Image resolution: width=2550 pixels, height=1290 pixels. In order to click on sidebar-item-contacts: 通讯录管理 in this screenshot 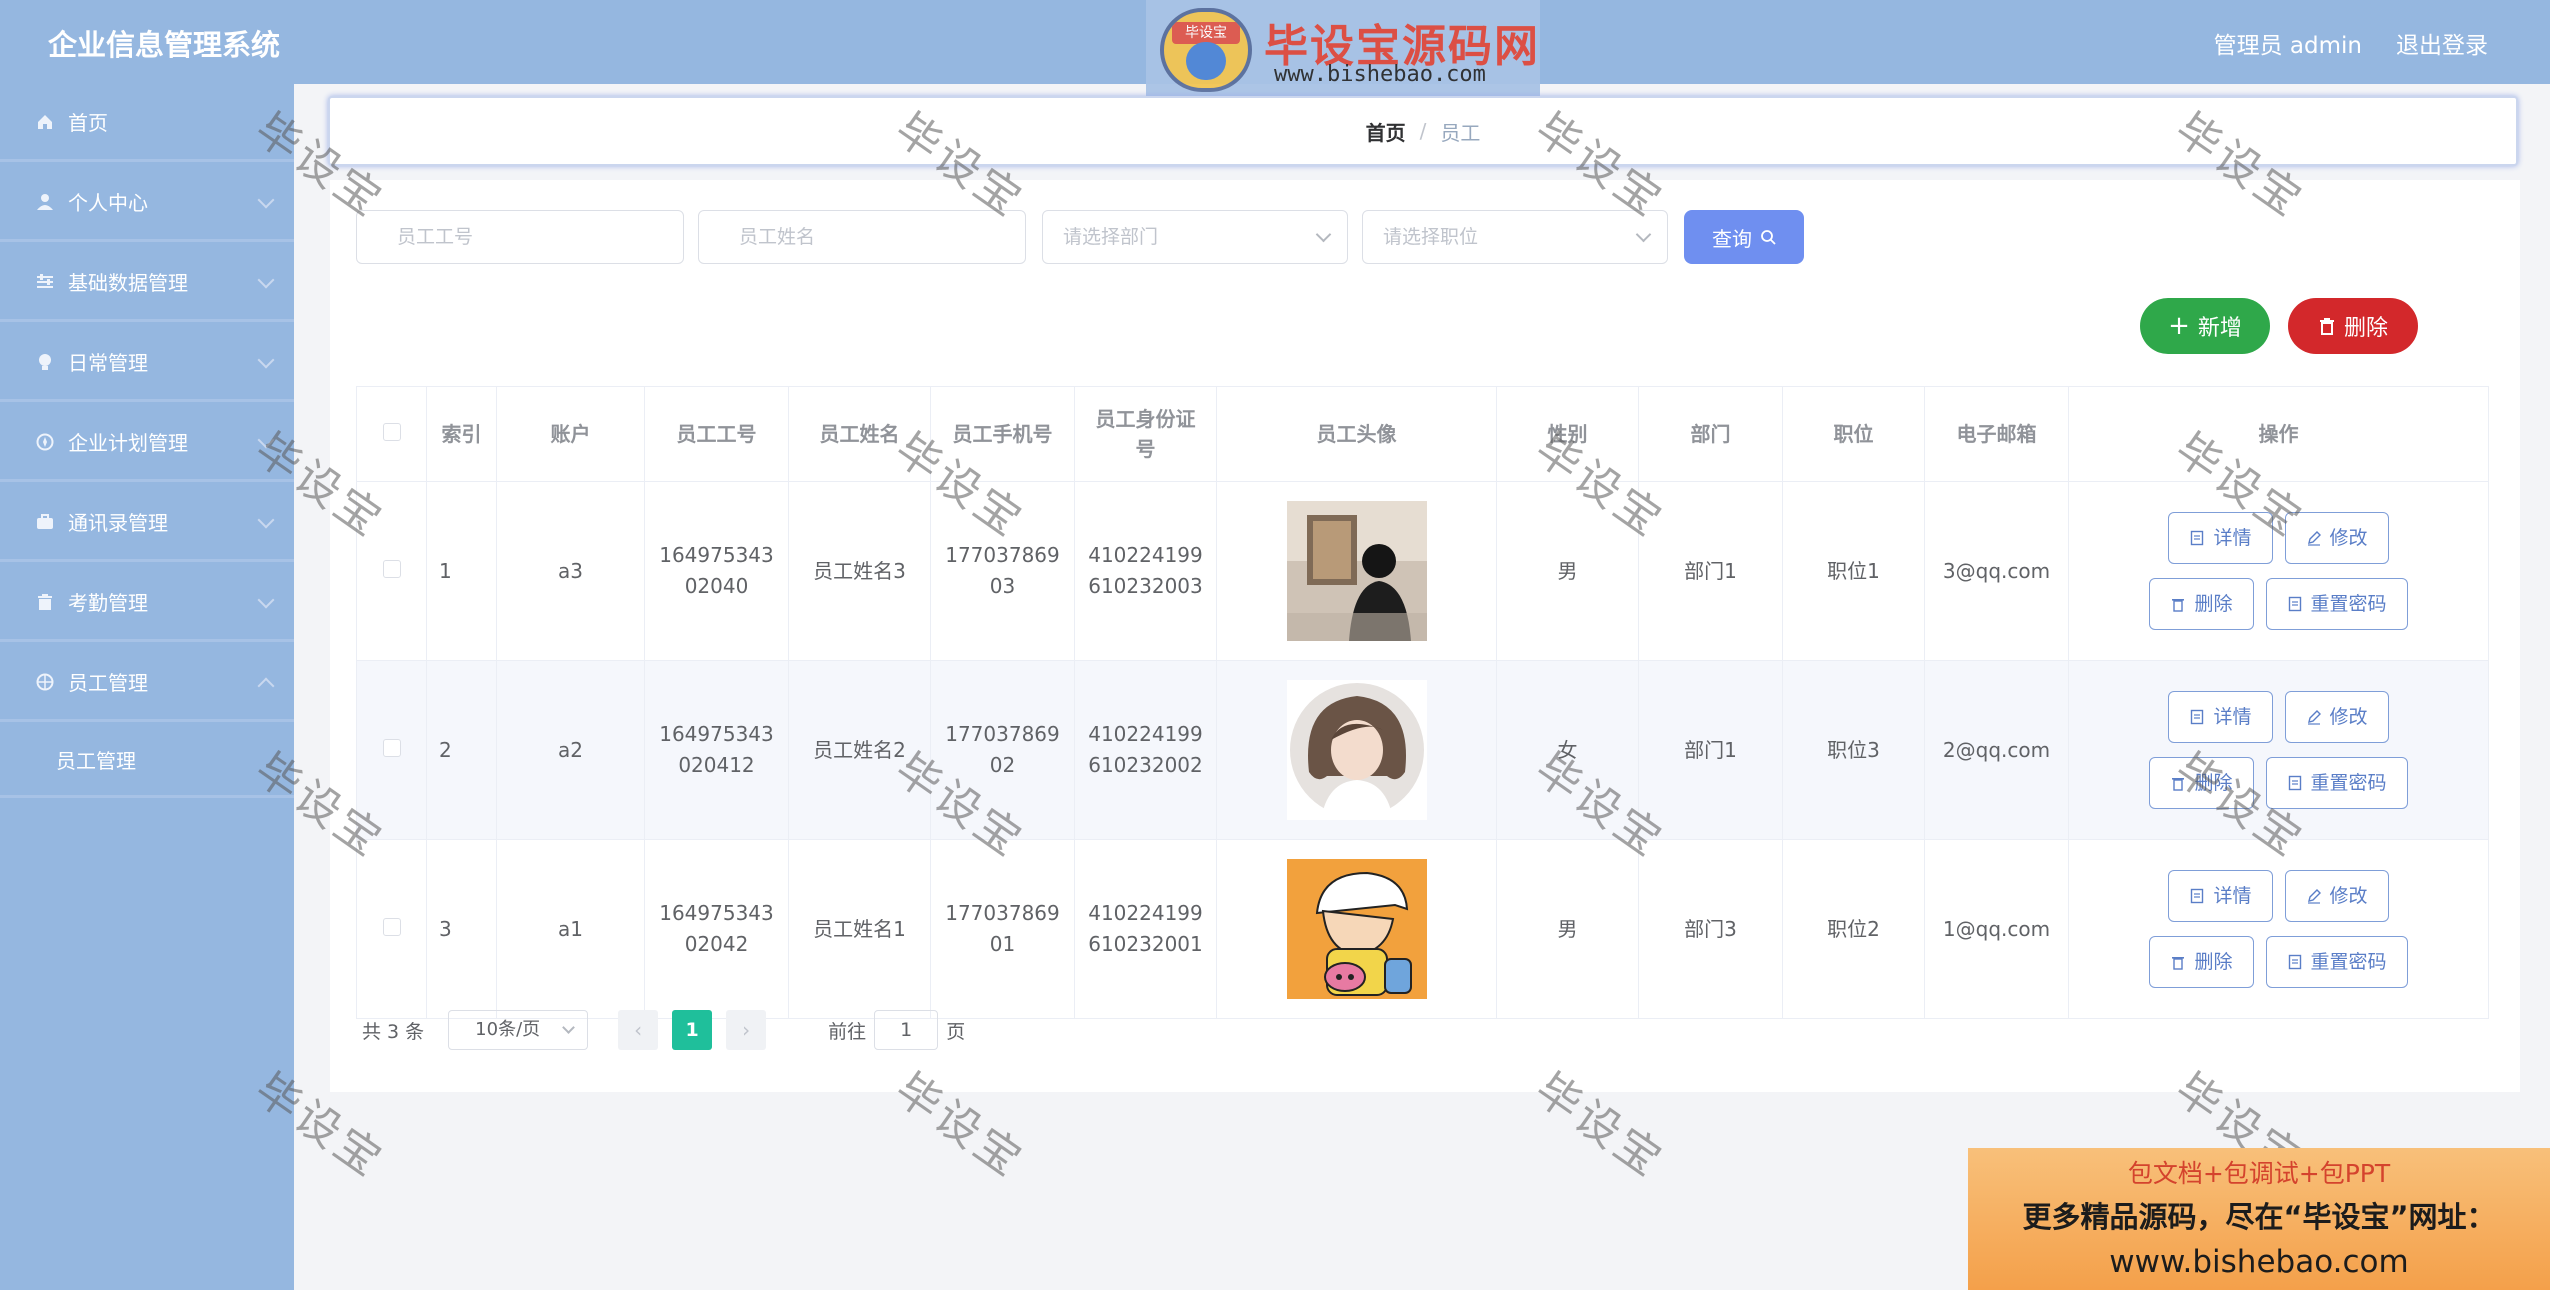, I will do `click(147, 523)`.